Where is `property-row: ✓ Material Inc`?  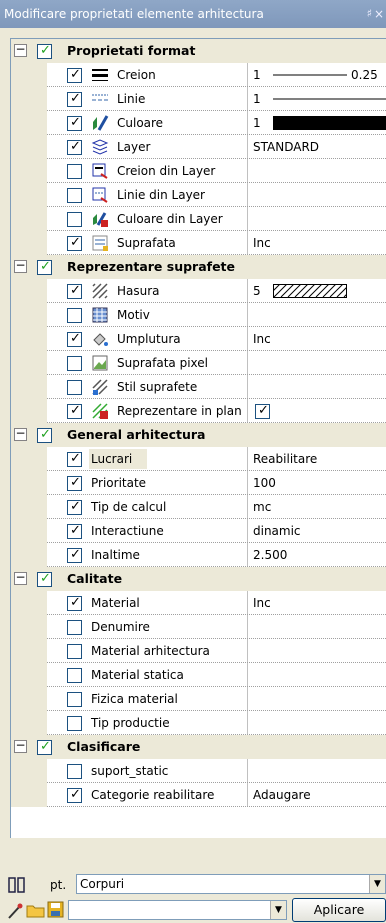 property-row: ✓ Material Inc is located at coordinates (198, 603).